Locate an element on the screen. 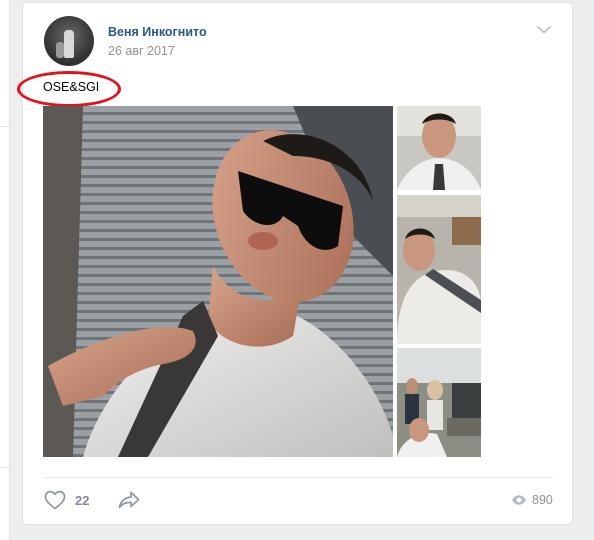  author-name-link: Веня Инкогнито is located at coordinates (157, 32).